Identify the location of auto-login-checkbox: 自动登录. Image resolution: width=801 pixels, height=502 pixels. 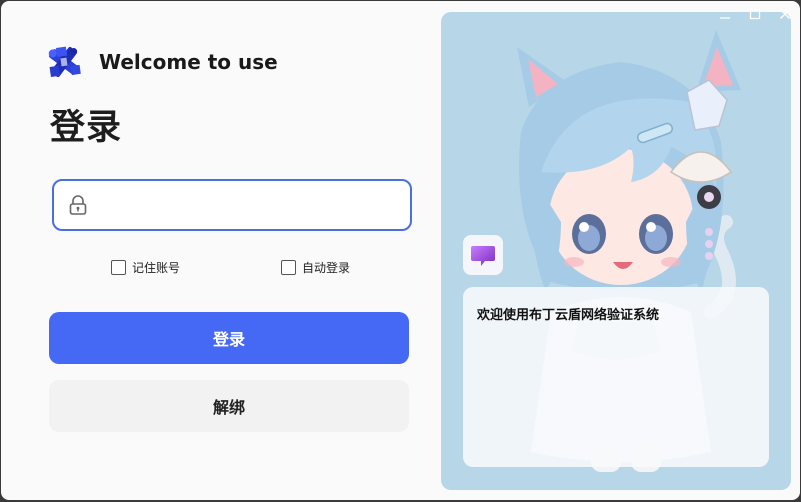
(315, 267).